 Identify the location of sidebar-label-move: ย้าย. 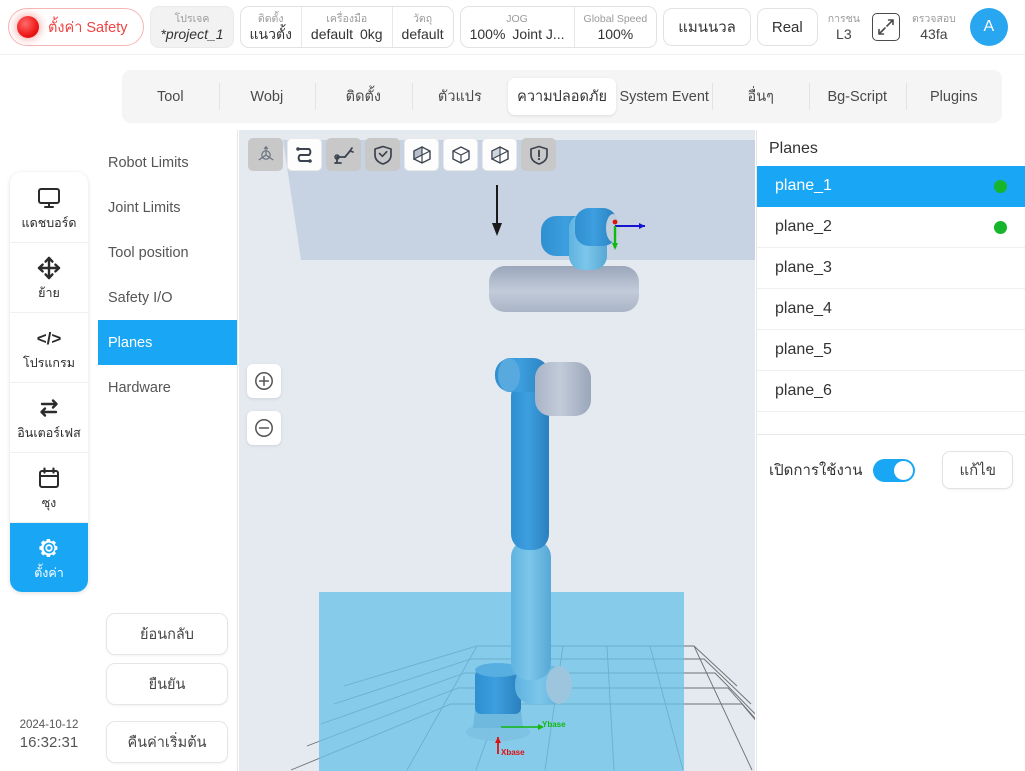
(49, 293).